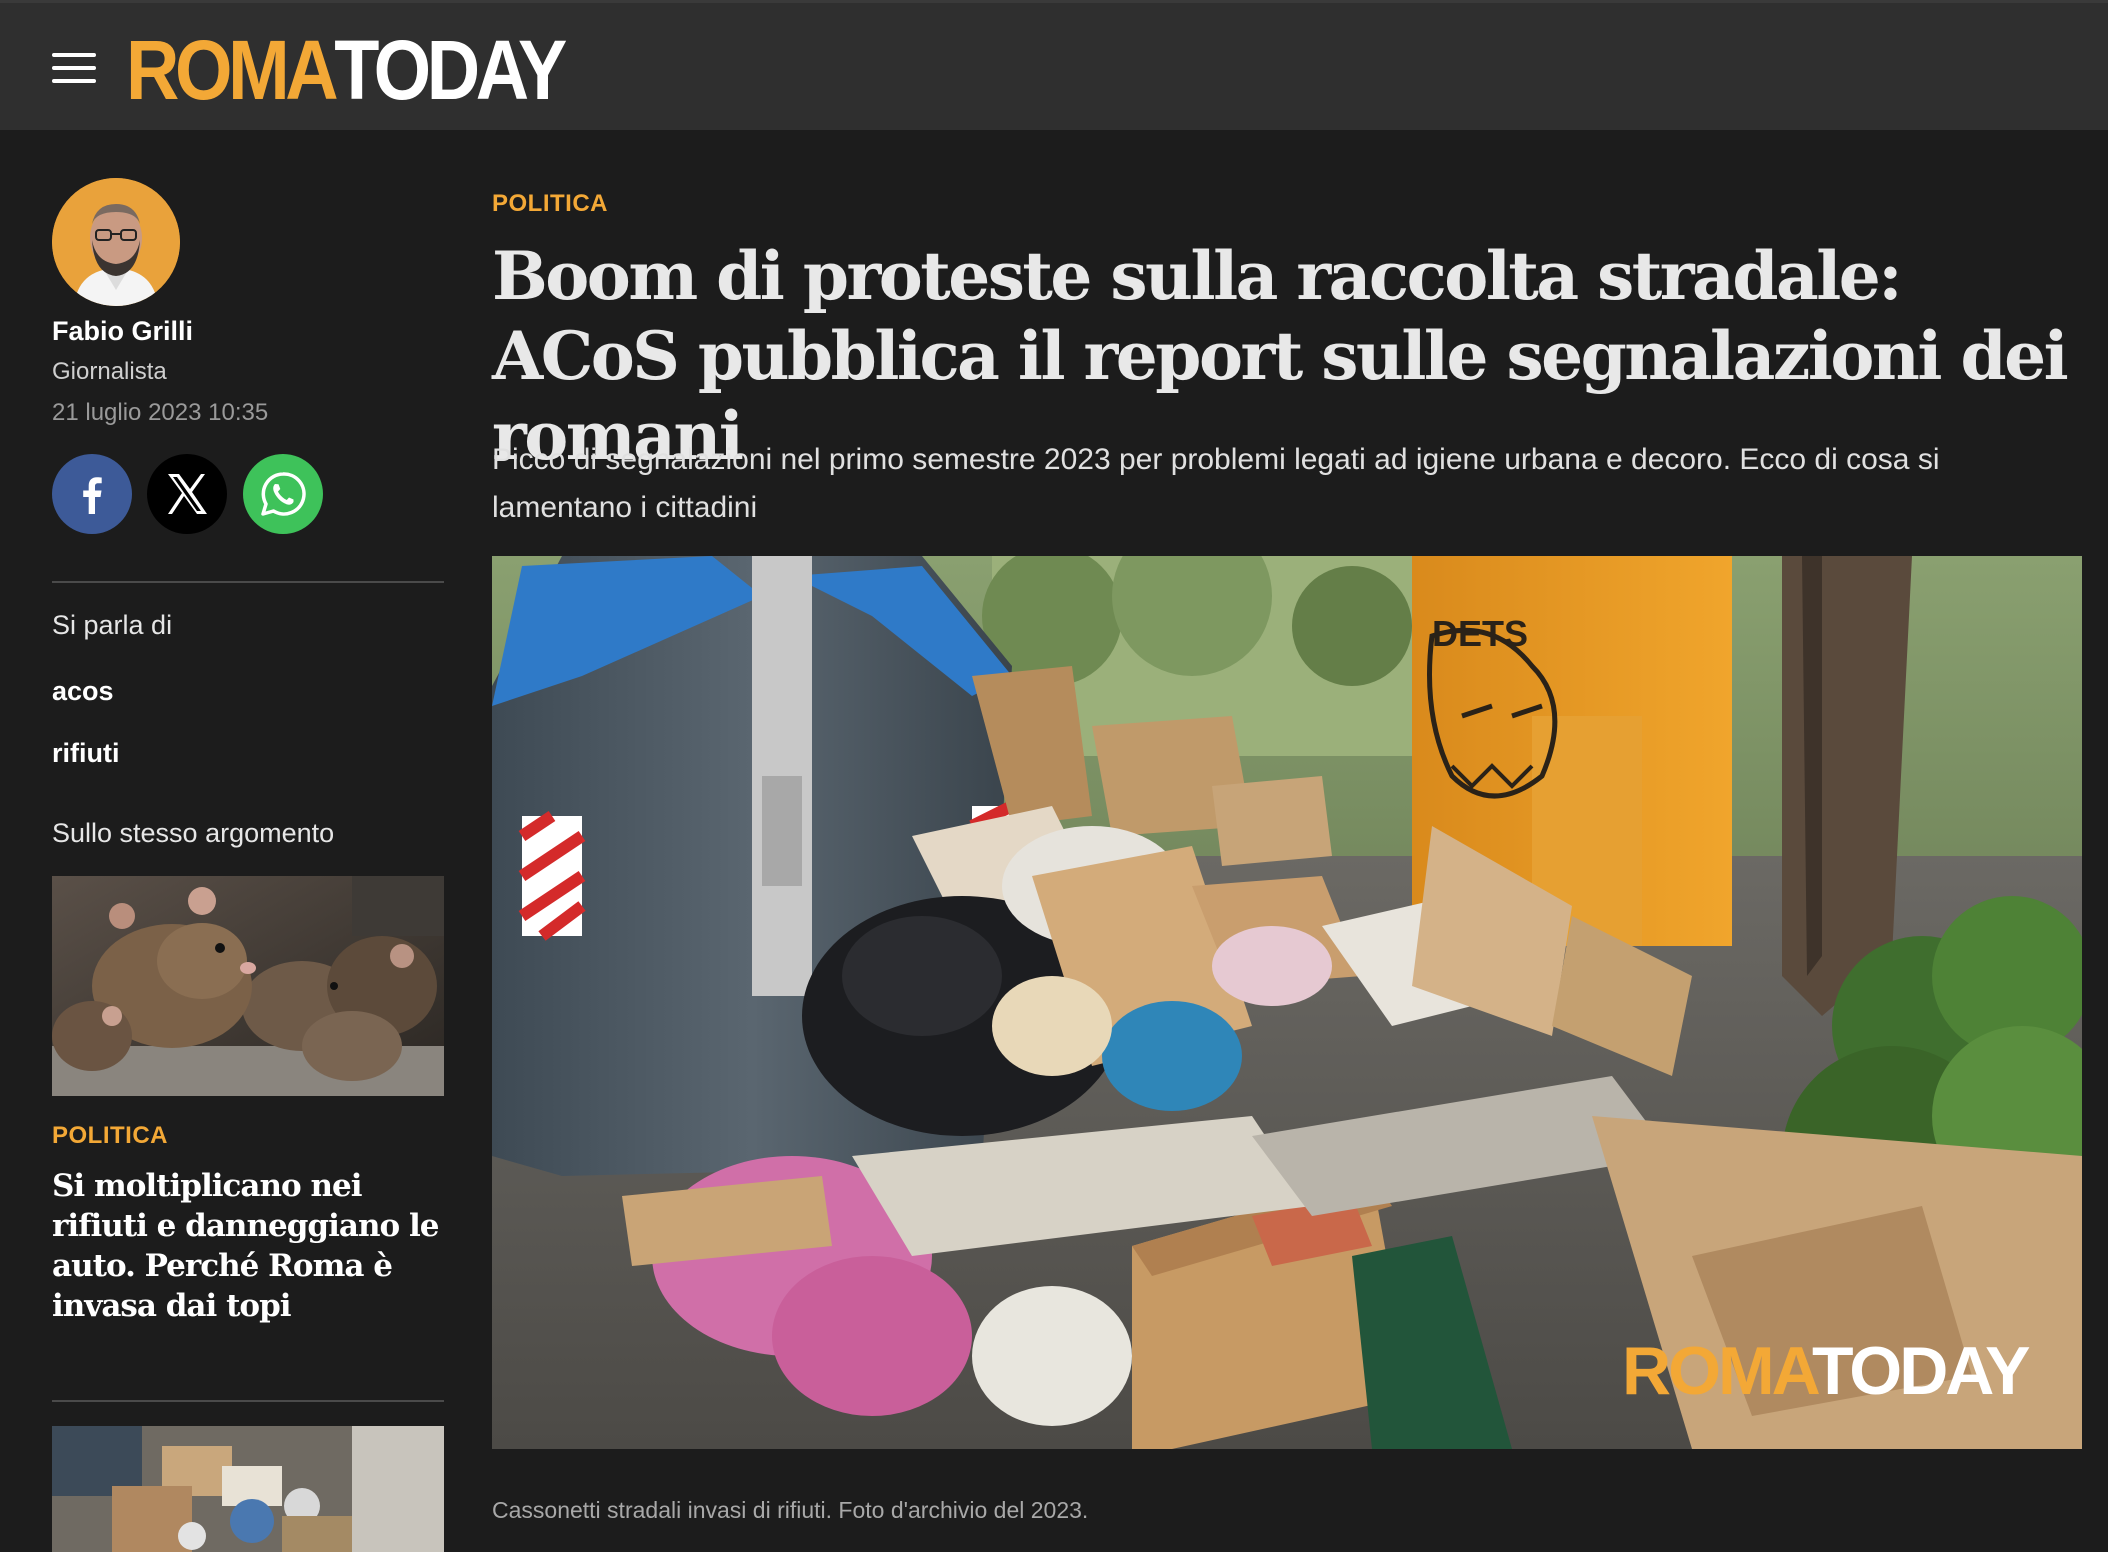 The image size is (2108, 1552). Describe the element at coordinates (1054, 65) in the screenshot. I see `site-header: ROMA TODAY` at that location.